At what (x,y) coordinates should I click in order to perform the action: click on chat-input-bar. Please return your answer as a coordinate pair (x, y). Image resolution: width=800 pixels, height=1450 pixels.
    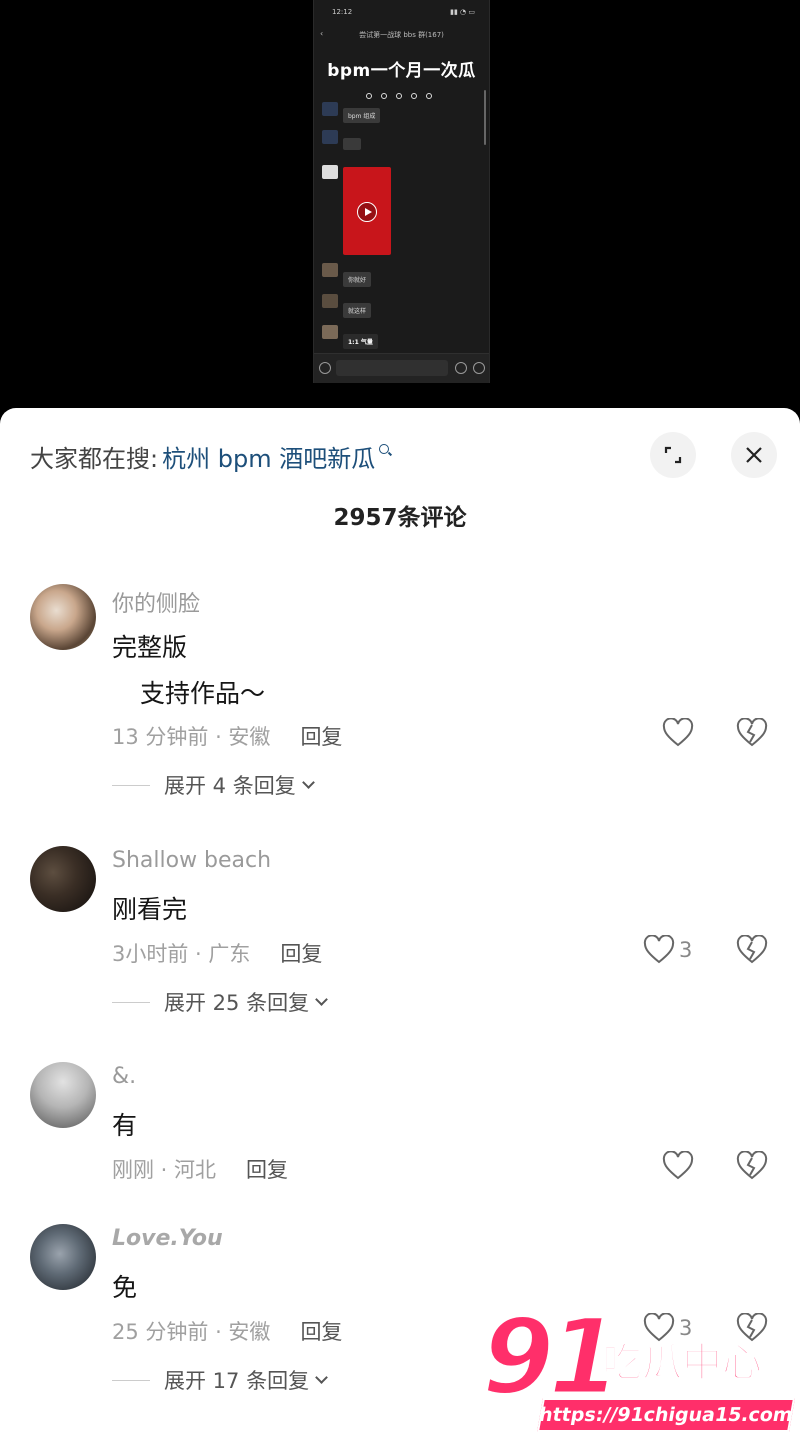
    Looking at the image, I should click on (401, 368).